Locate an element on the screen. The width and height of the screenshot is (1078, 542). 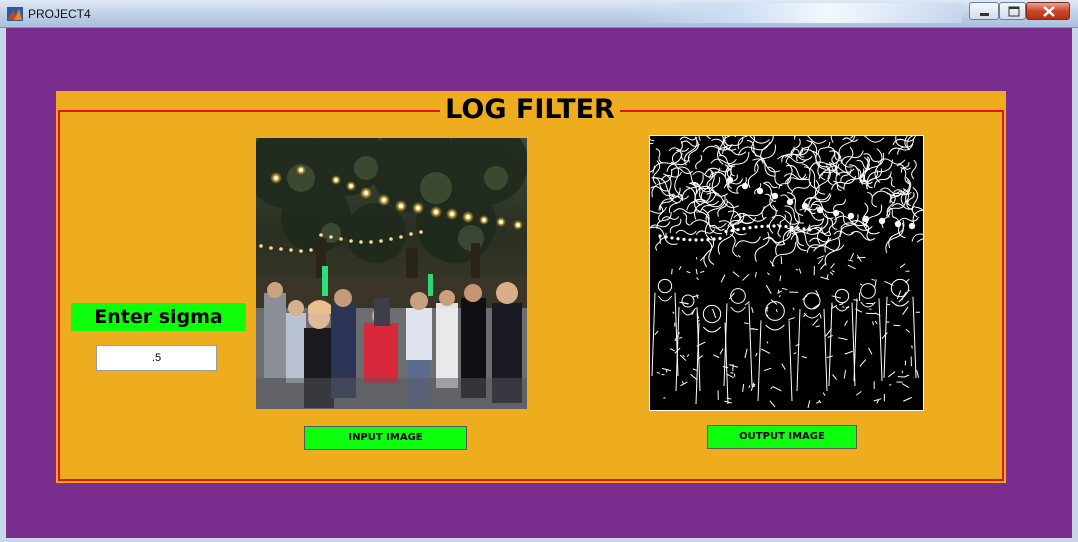
output-image-graphic is located at coordinates (786, 273).